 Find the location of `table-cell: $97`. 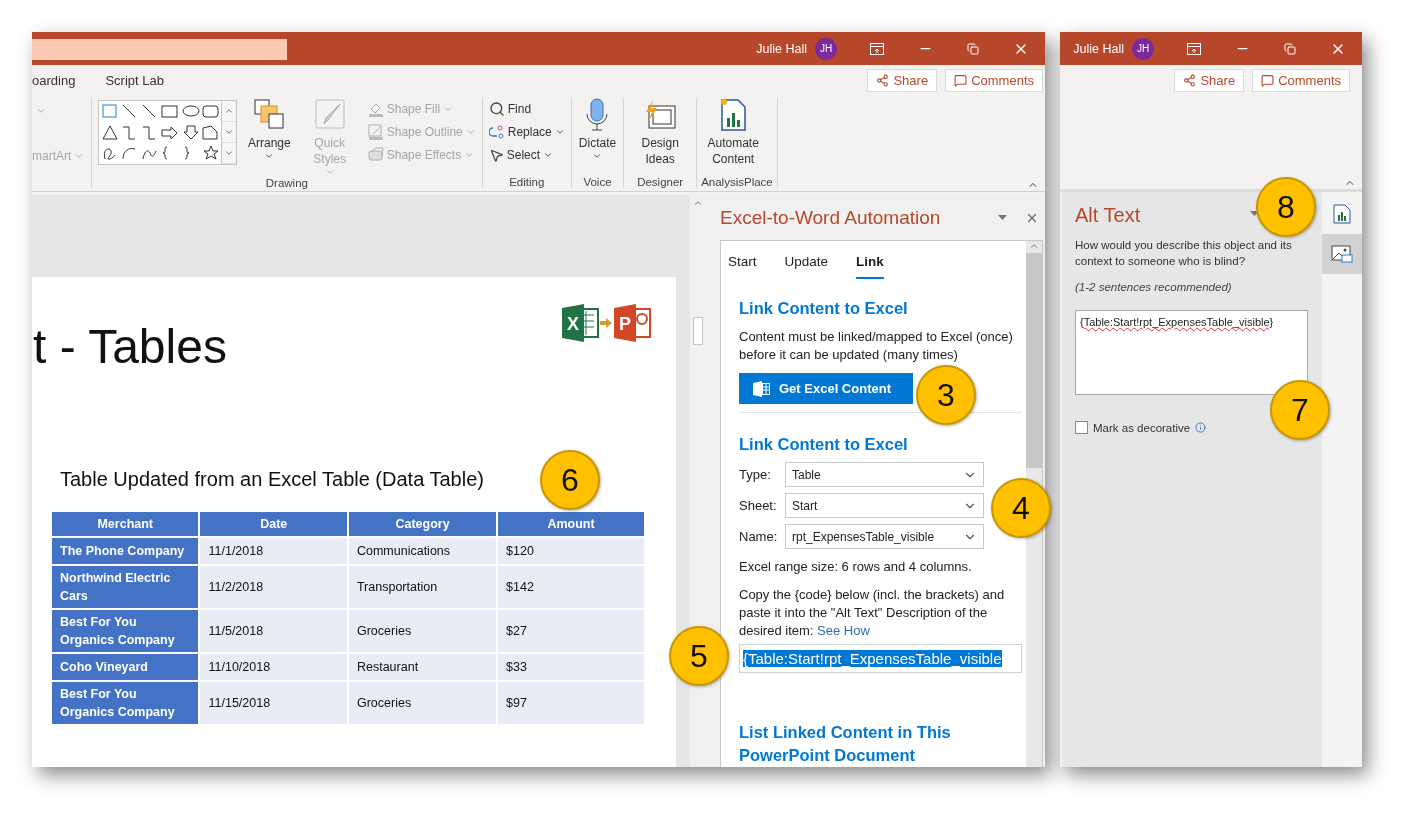

table-cell: $97 is located at coordinates (571, 703).